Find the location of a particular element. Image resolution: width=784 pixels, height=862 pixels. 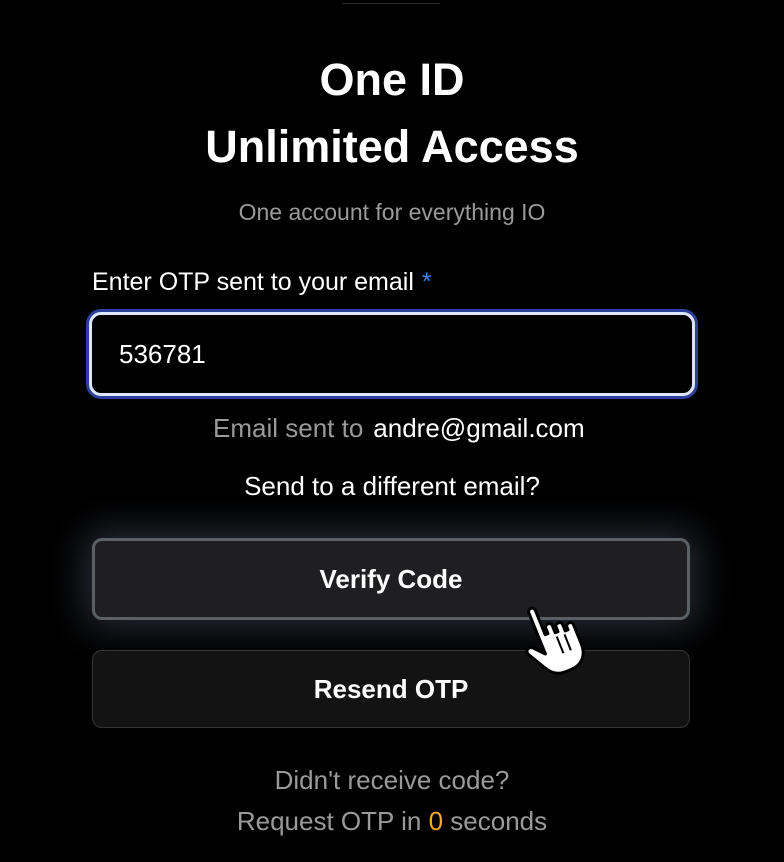

resend-otp-button: Resend OTP is located at coordinates (391, 689).